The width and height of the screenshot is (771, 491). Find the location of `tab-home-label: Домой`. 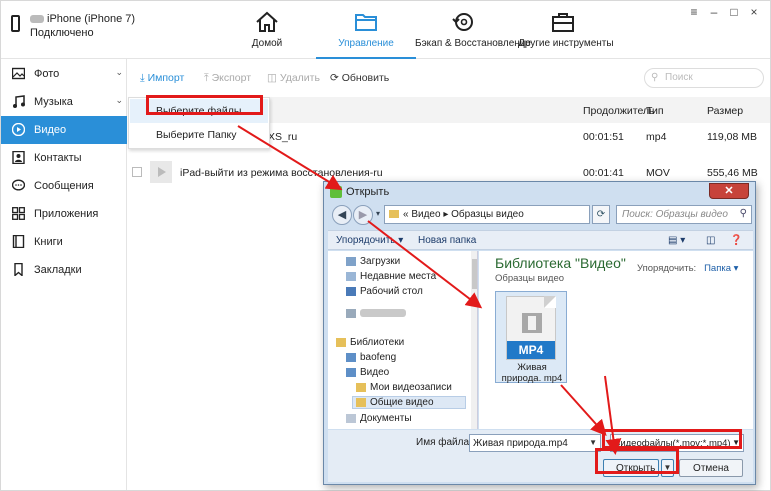

tab-home-label: Домой is located at coordinates (267, 43).